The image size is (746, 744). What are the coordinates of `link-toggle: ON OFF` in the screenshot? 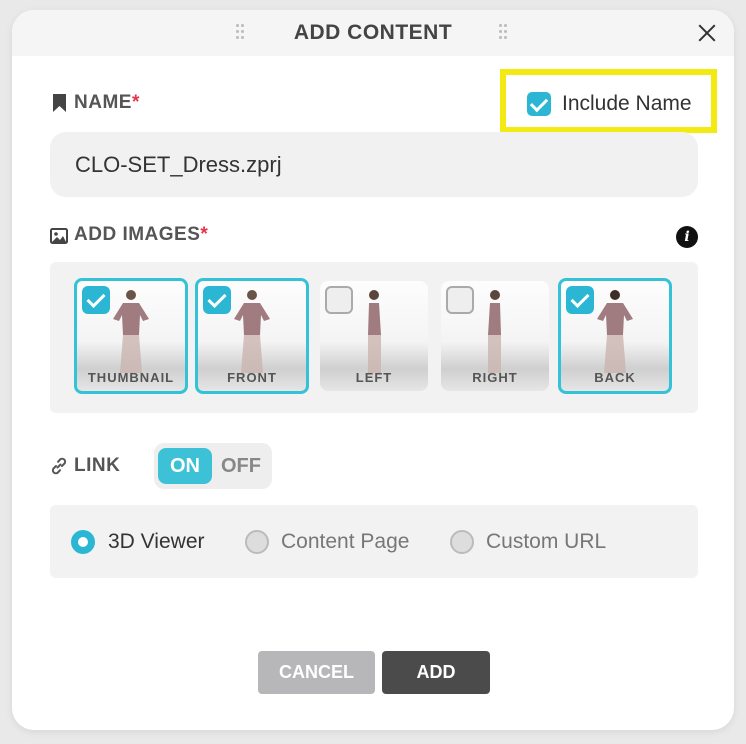 It's located at (213, 466).